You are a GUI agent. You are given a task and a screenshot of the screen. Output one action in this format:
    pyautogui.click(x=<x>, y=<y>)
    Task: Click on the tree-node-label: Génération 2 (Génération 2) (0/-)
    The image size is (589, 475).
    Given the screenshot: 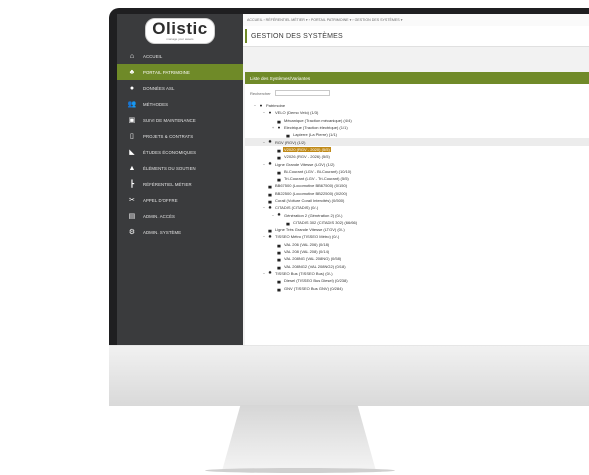 What is the action you would take?
    pyautogui.click(x=313, y=215)
    